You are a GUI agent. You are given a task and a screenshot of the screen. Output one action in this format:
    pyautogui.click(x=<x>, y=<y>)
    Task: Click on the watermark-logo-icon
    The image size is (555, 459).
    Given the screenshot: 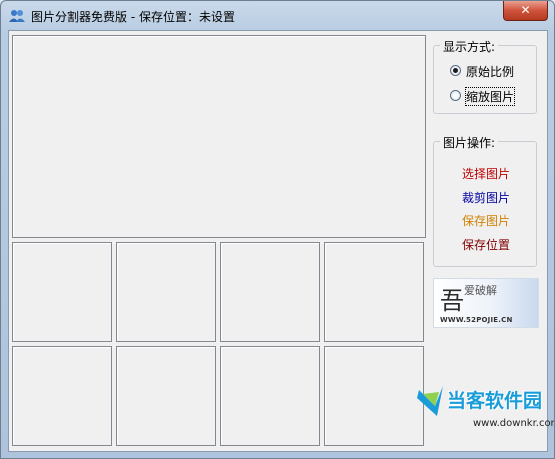 What is the action you would take?
    pyautogui.click(x=430, y=401)
    